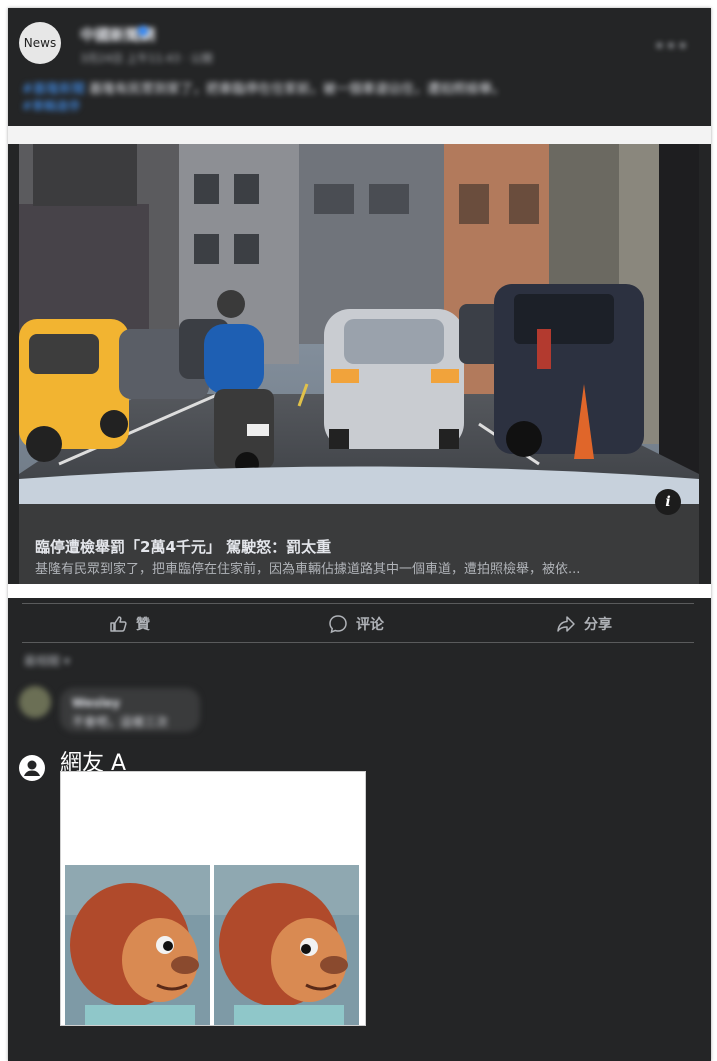  What do you see at coordinates (47, 660) in the screenshot?
I see `comment-sort-dropdown: 最相關 ▾` at bounding box center [47, 660].